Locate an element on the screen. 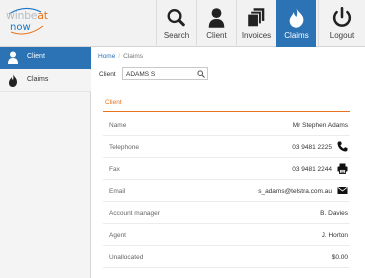 Image resolution: width=365 pixels, height=278 pixels. client-search-value: ADAMS S is located at coordinates (141, 74).